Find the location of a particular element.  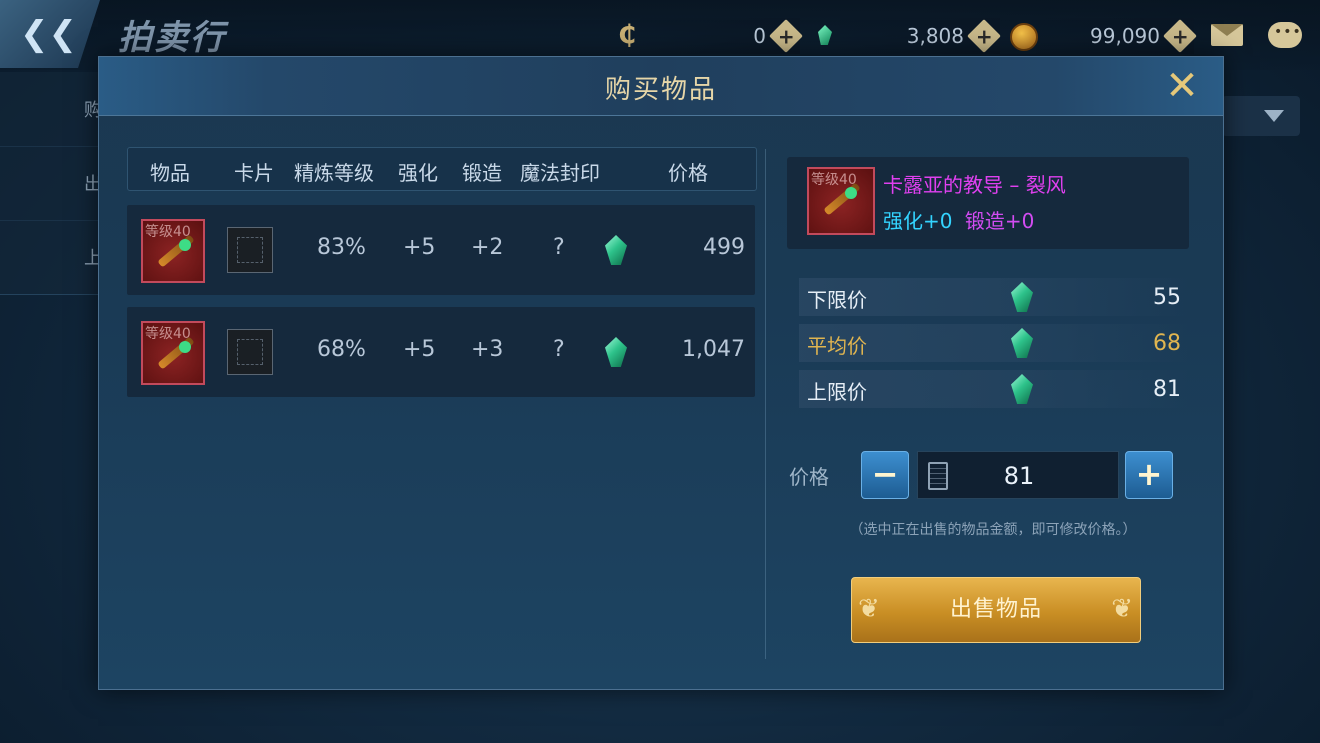

close-icon: ✕ is located at coordinates (1182, 86).